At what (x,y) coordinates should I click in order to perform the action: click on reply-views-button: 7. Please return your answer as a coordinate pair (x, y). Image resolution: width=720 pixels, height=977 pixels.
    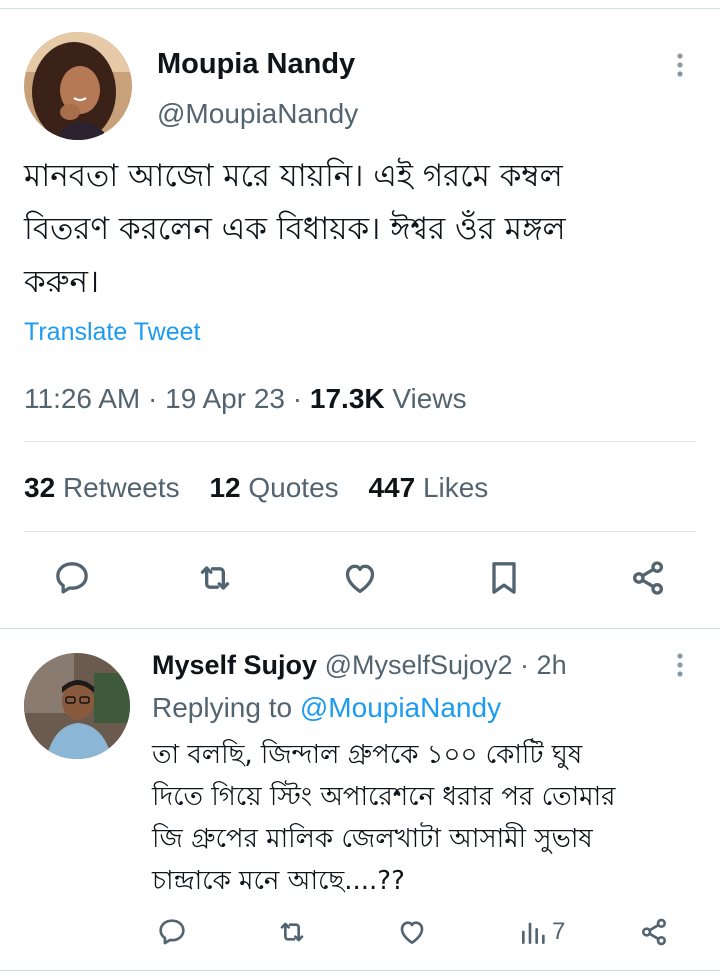
    Looking at the image, I should click on (541, 932).